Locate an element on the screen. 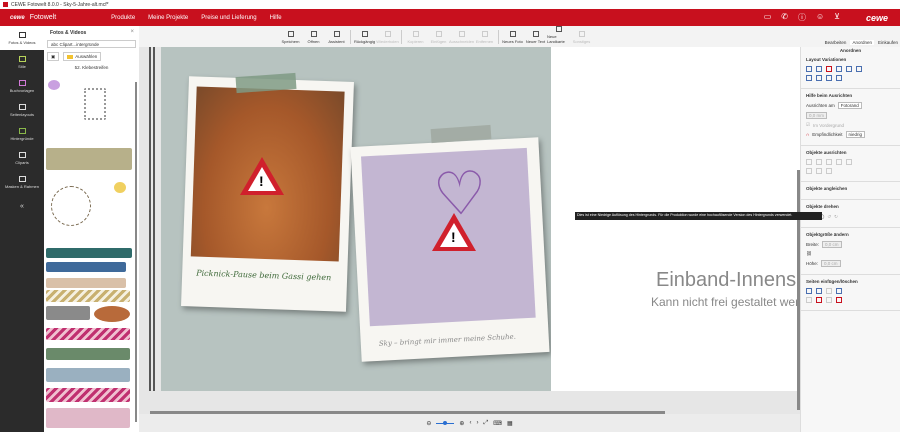 The height and width of the screenshot is (432, 900). new-map-button: Neue Landkarte is located at coordinates (558, 35).